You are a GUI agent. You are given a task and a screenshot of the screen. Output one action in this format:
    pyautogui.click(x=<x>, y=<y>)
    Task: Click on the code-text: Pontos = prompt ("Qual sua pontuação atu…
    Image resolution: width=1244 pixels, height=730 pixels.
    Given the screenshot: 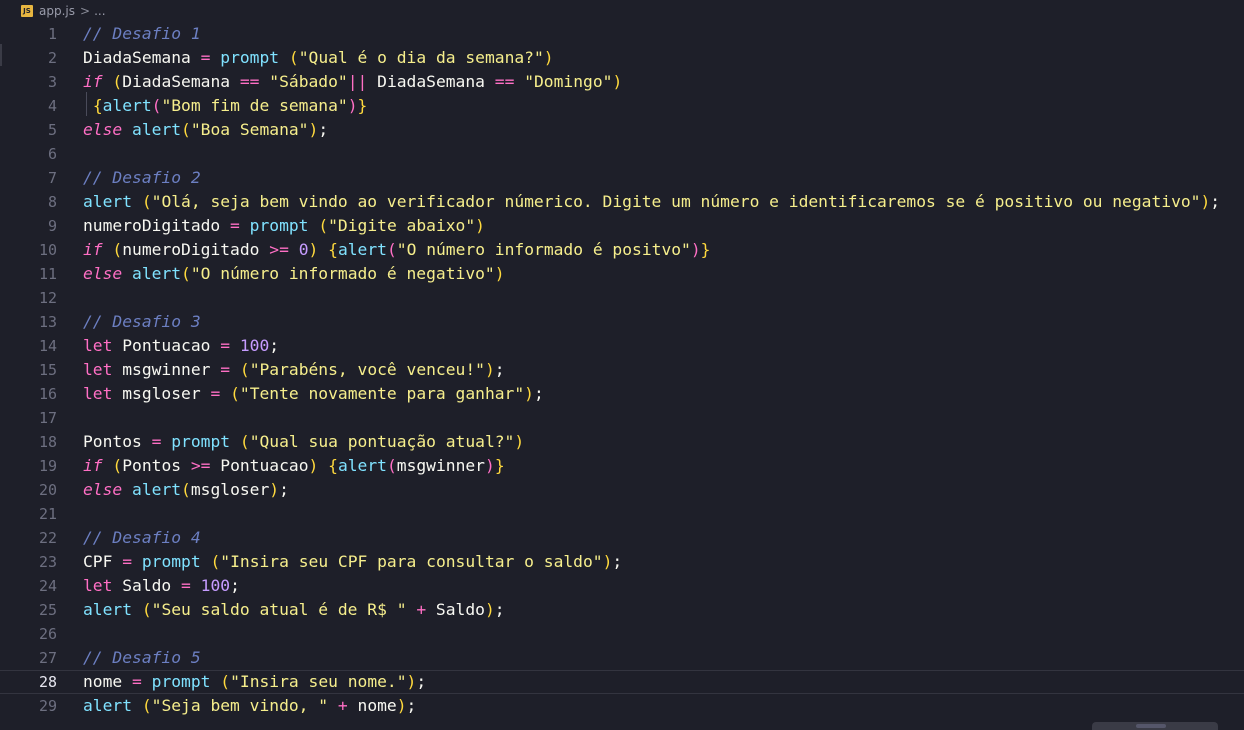 What is the action you would take?
    pyautogui.click(x=303, y=442)
    